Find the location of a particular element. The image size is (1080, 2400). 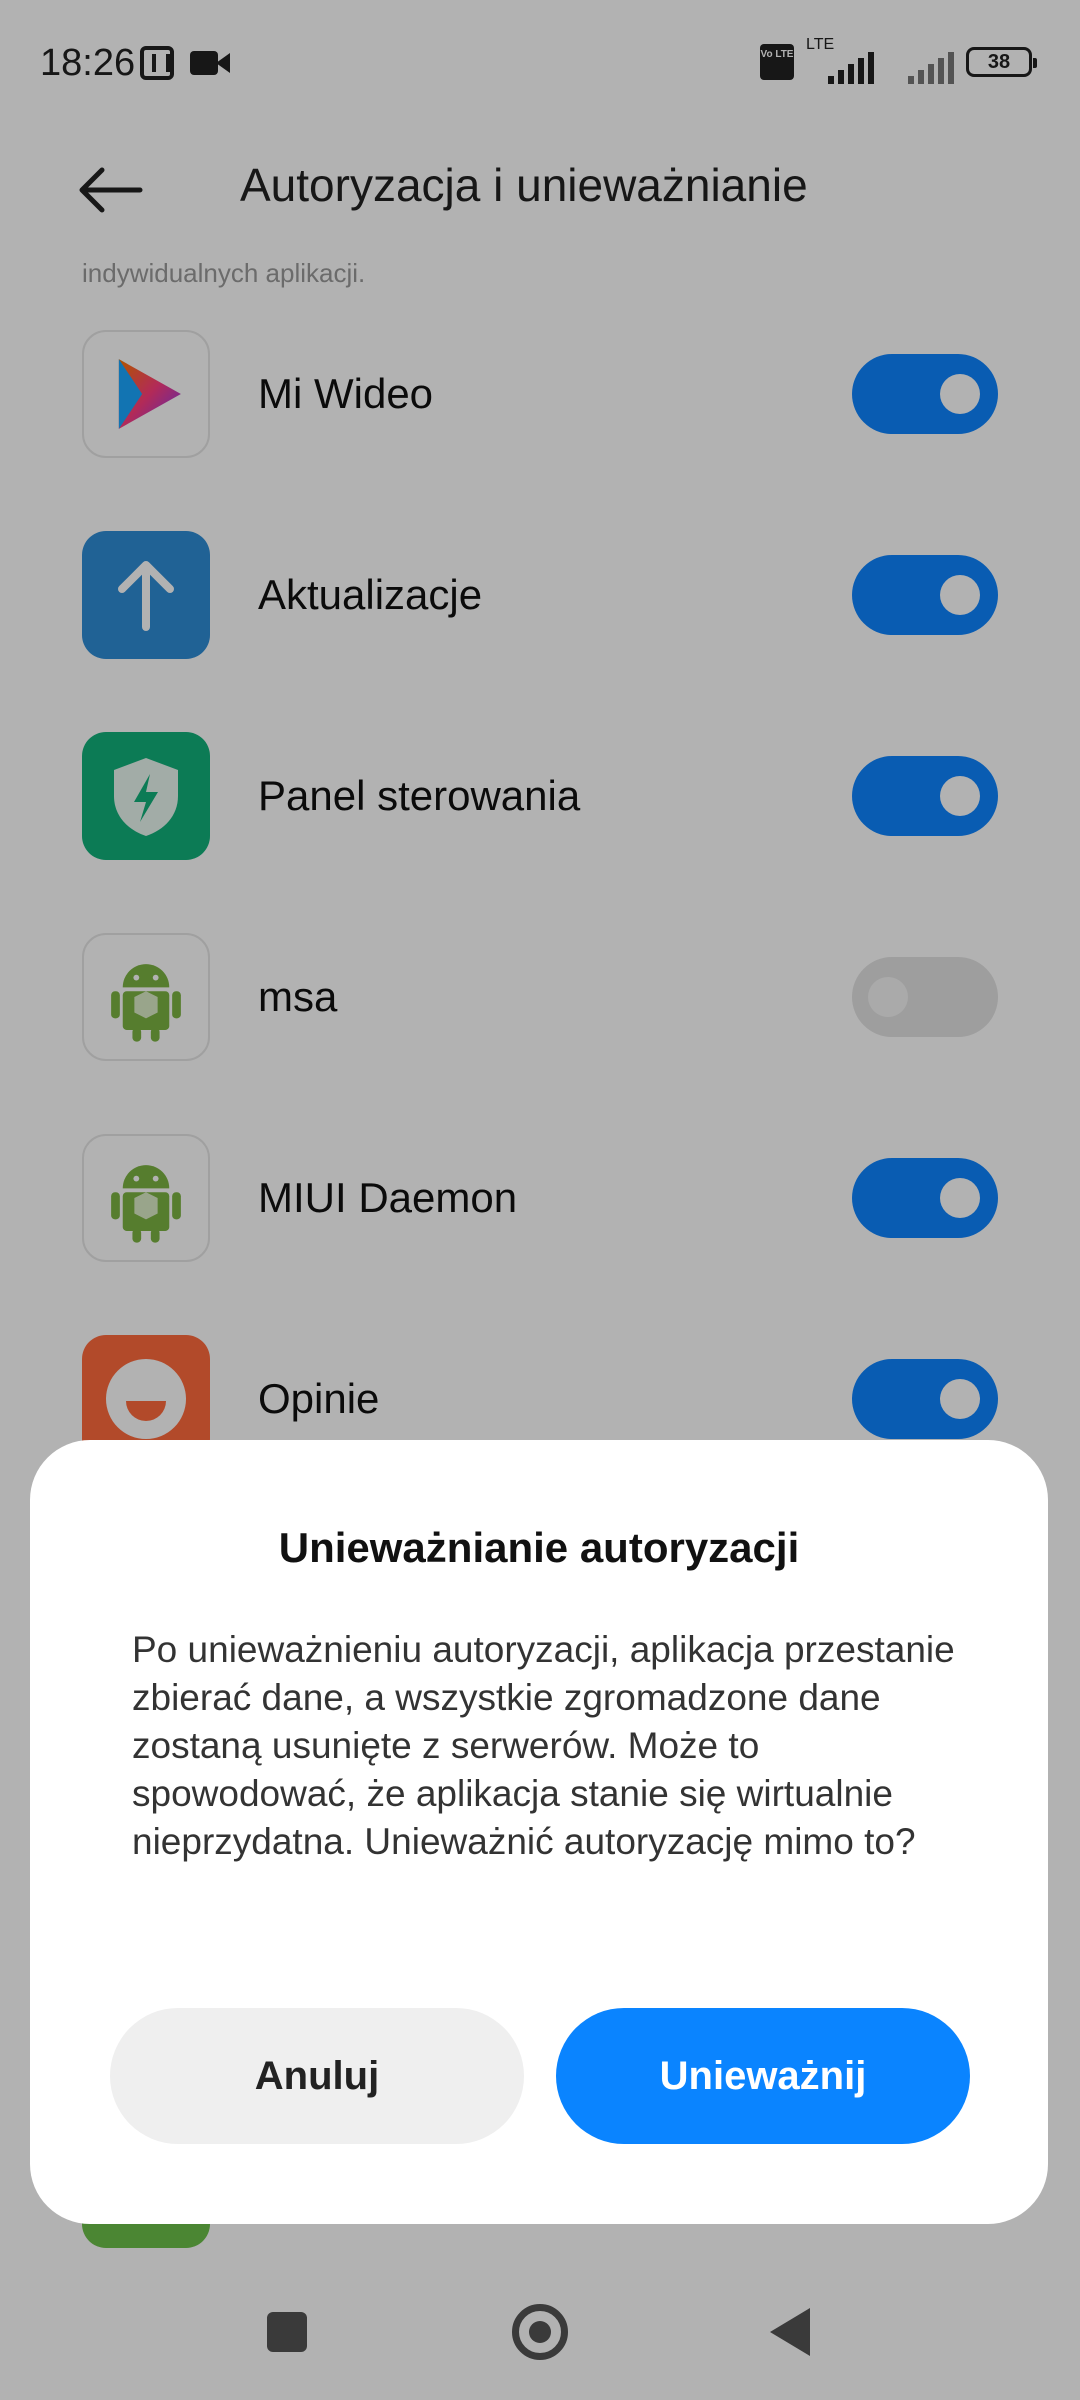

recent-apps-button is located at coordinates (287, 2332).